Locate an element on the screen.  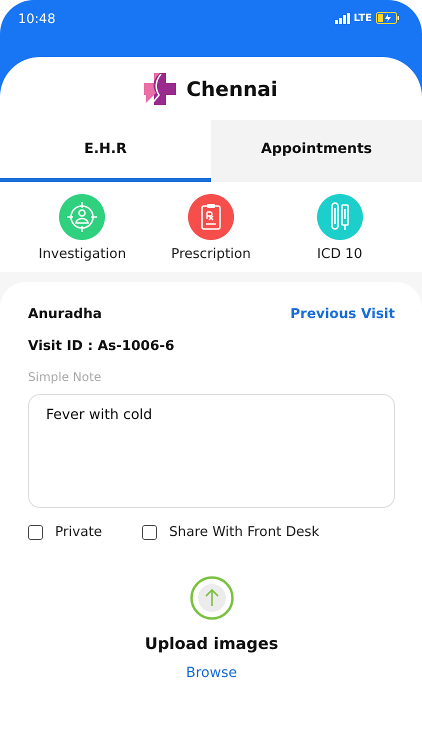
battery-icon is located at coordinates (388, 18).